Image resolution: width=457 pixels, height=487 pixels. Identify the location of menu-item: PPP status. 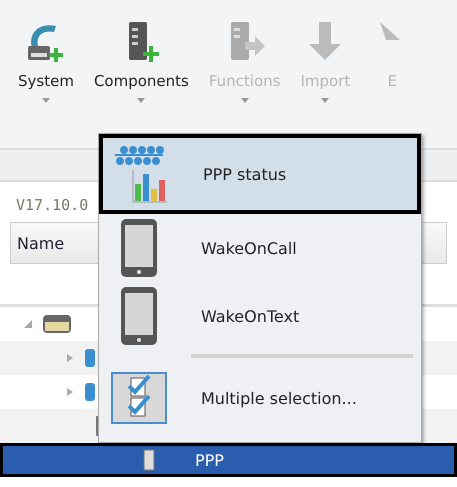
(260, 174).